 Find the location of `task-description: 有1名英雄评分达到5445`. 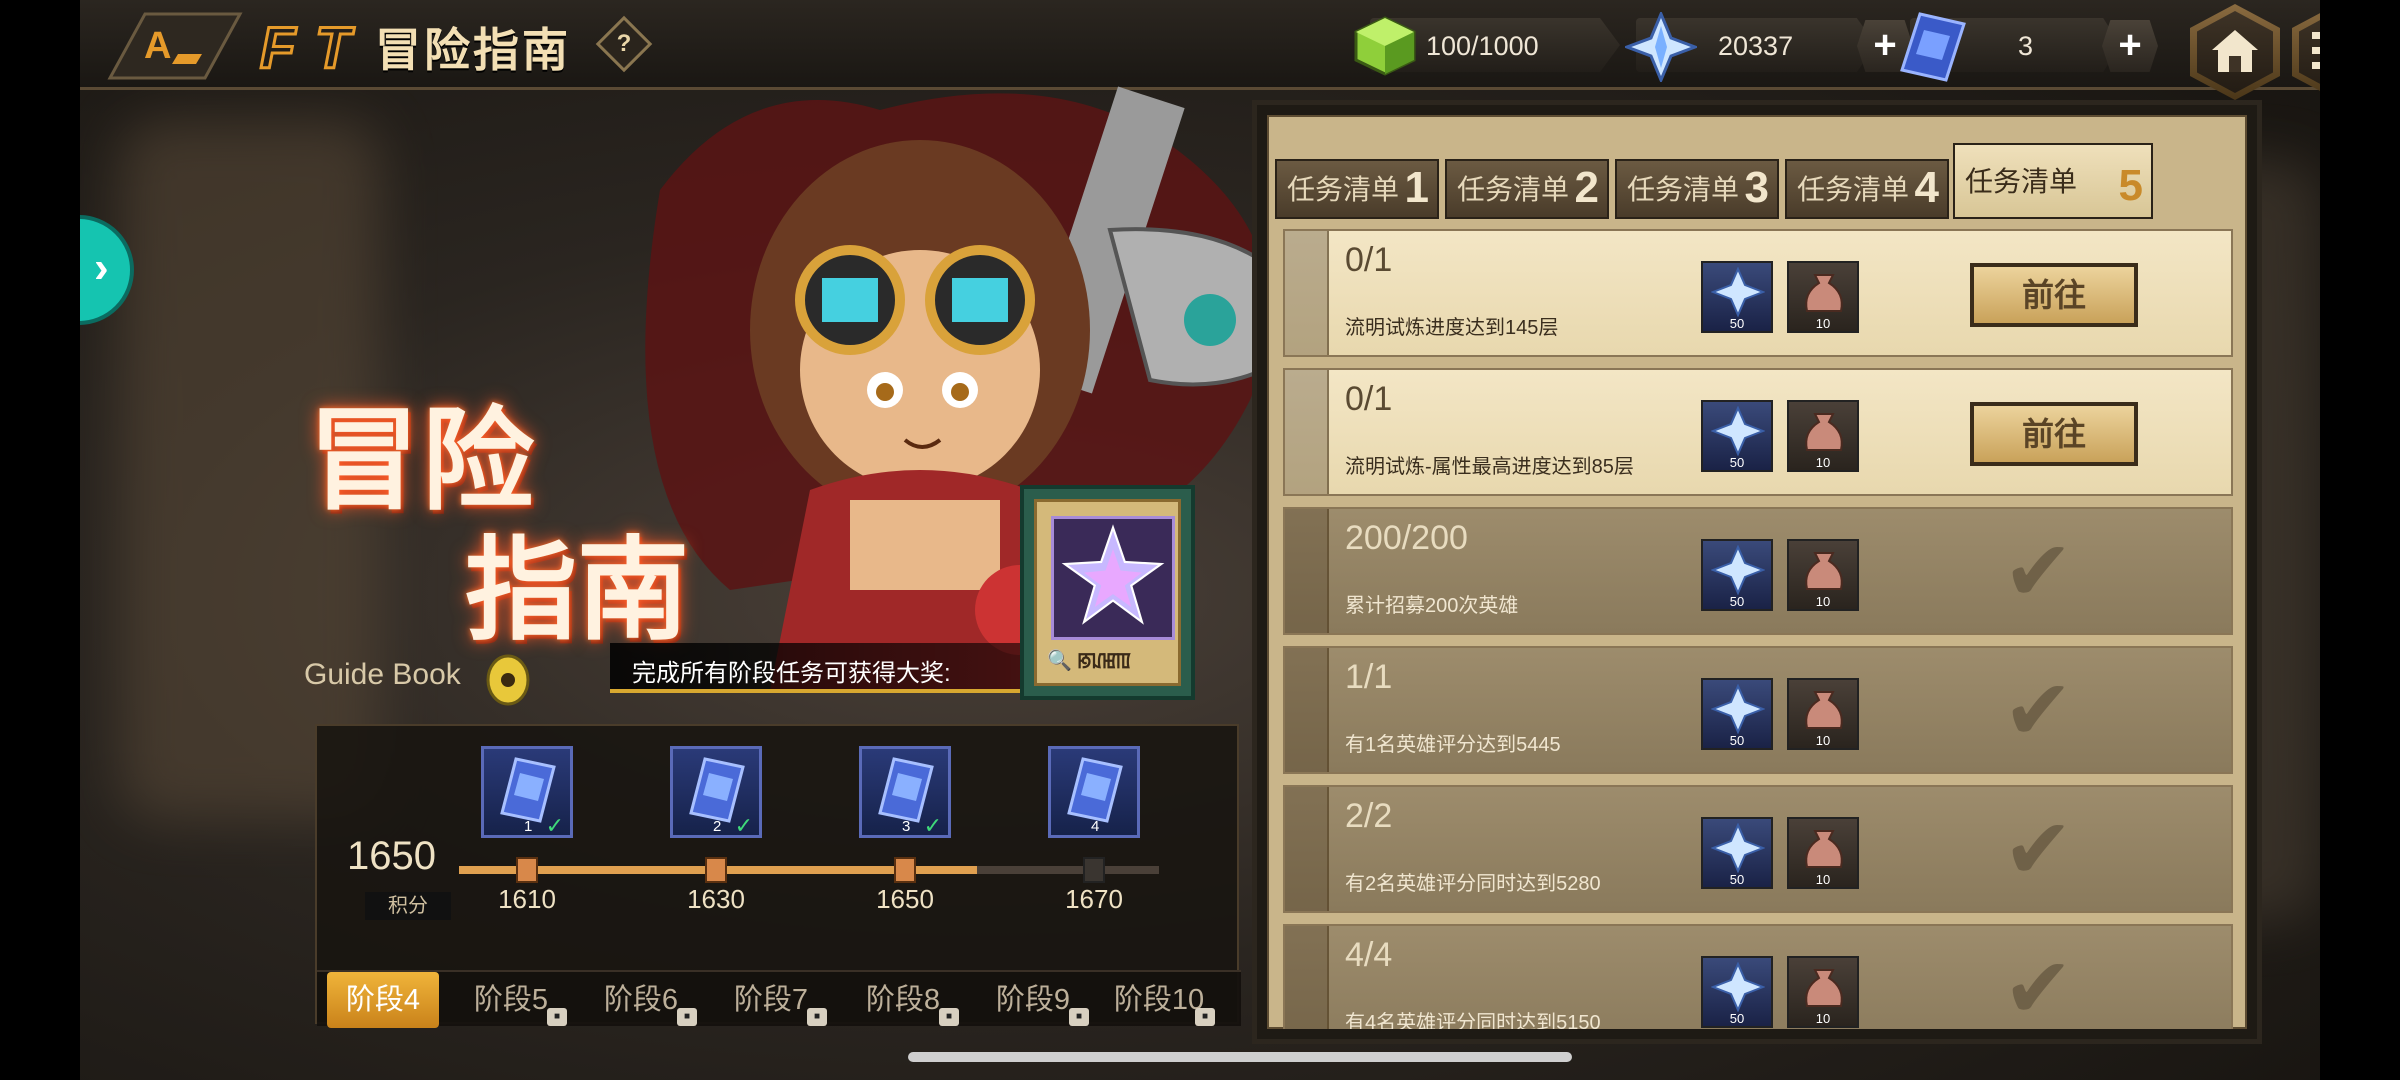

task-description: 有1名英雄评分达到5445 is located at coordinates (1453, 745).